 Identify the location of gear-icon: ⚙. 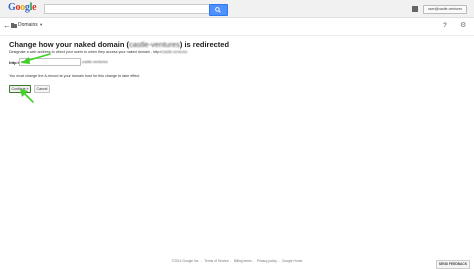
(463, 25).